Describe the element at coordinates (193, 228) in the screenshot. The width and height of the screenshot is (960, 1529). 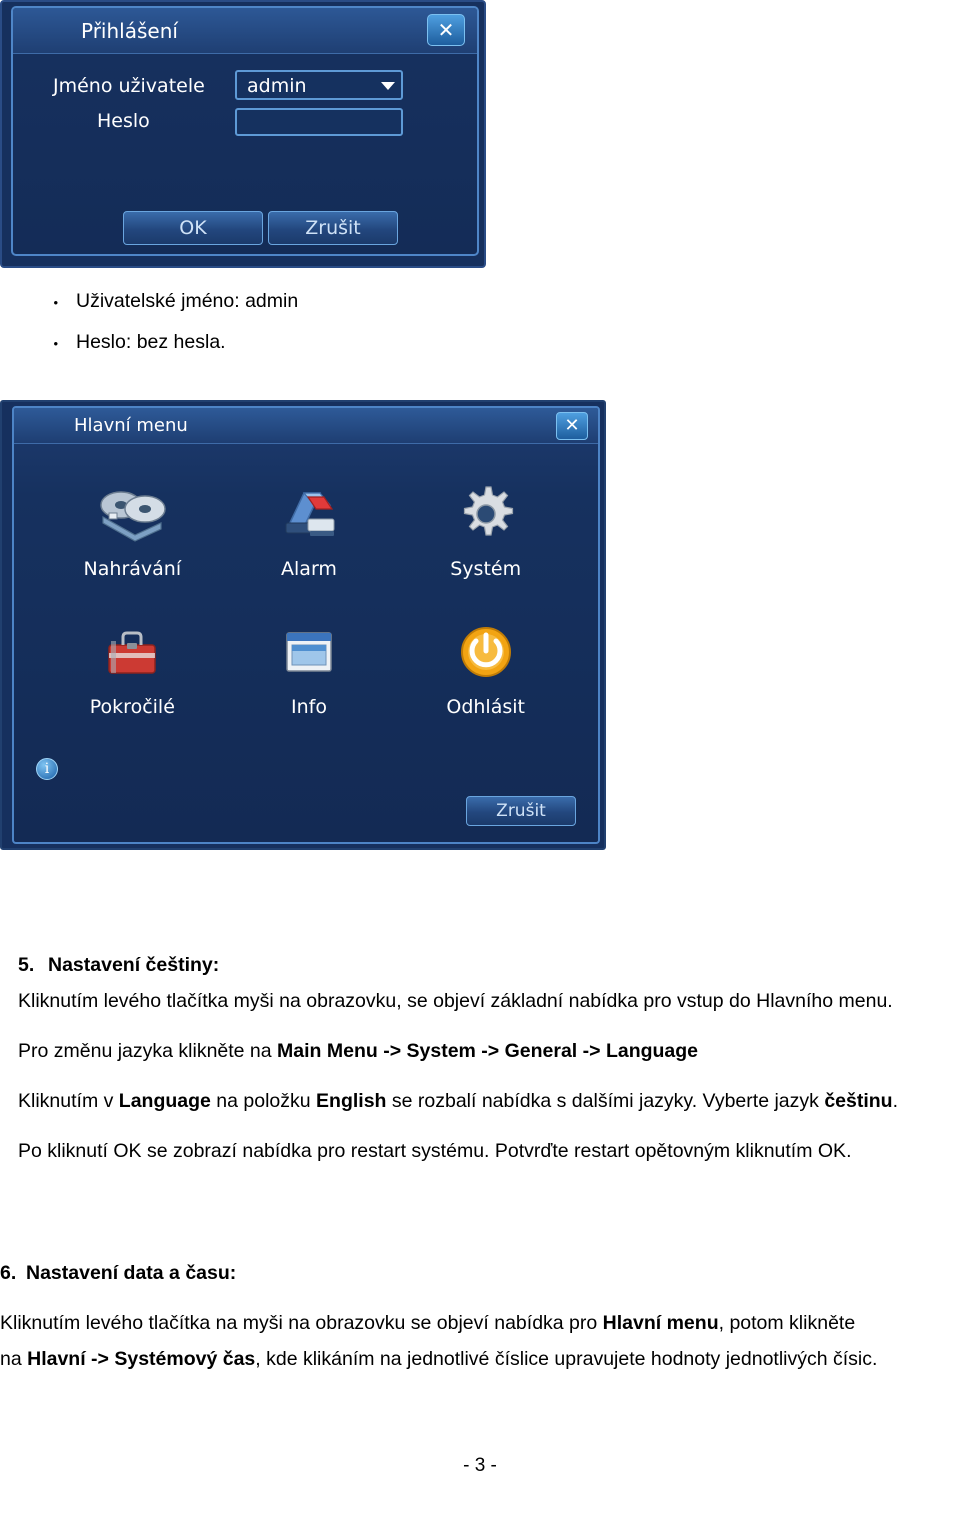
I see `login-ok-button: OK` at that location.